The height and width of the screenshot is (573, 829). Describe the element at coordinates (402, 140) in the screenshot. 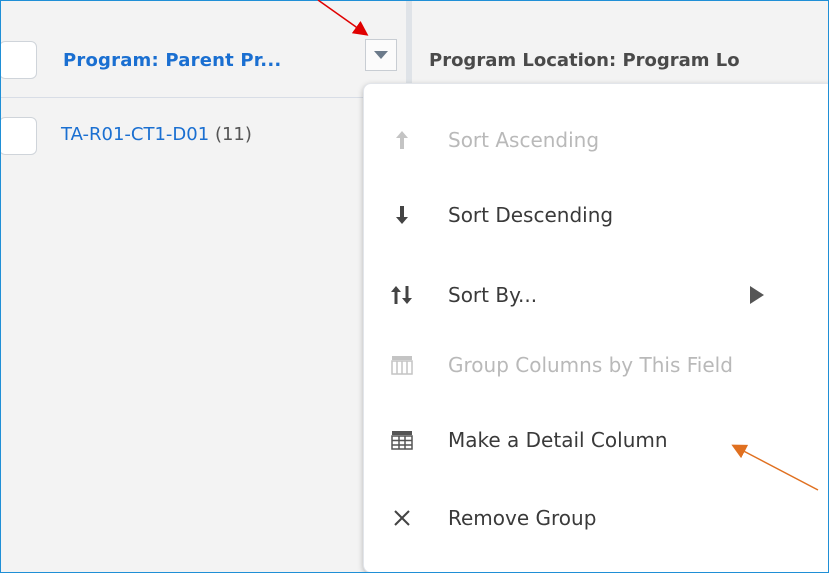

I see `arrow-up-icon` at that location.